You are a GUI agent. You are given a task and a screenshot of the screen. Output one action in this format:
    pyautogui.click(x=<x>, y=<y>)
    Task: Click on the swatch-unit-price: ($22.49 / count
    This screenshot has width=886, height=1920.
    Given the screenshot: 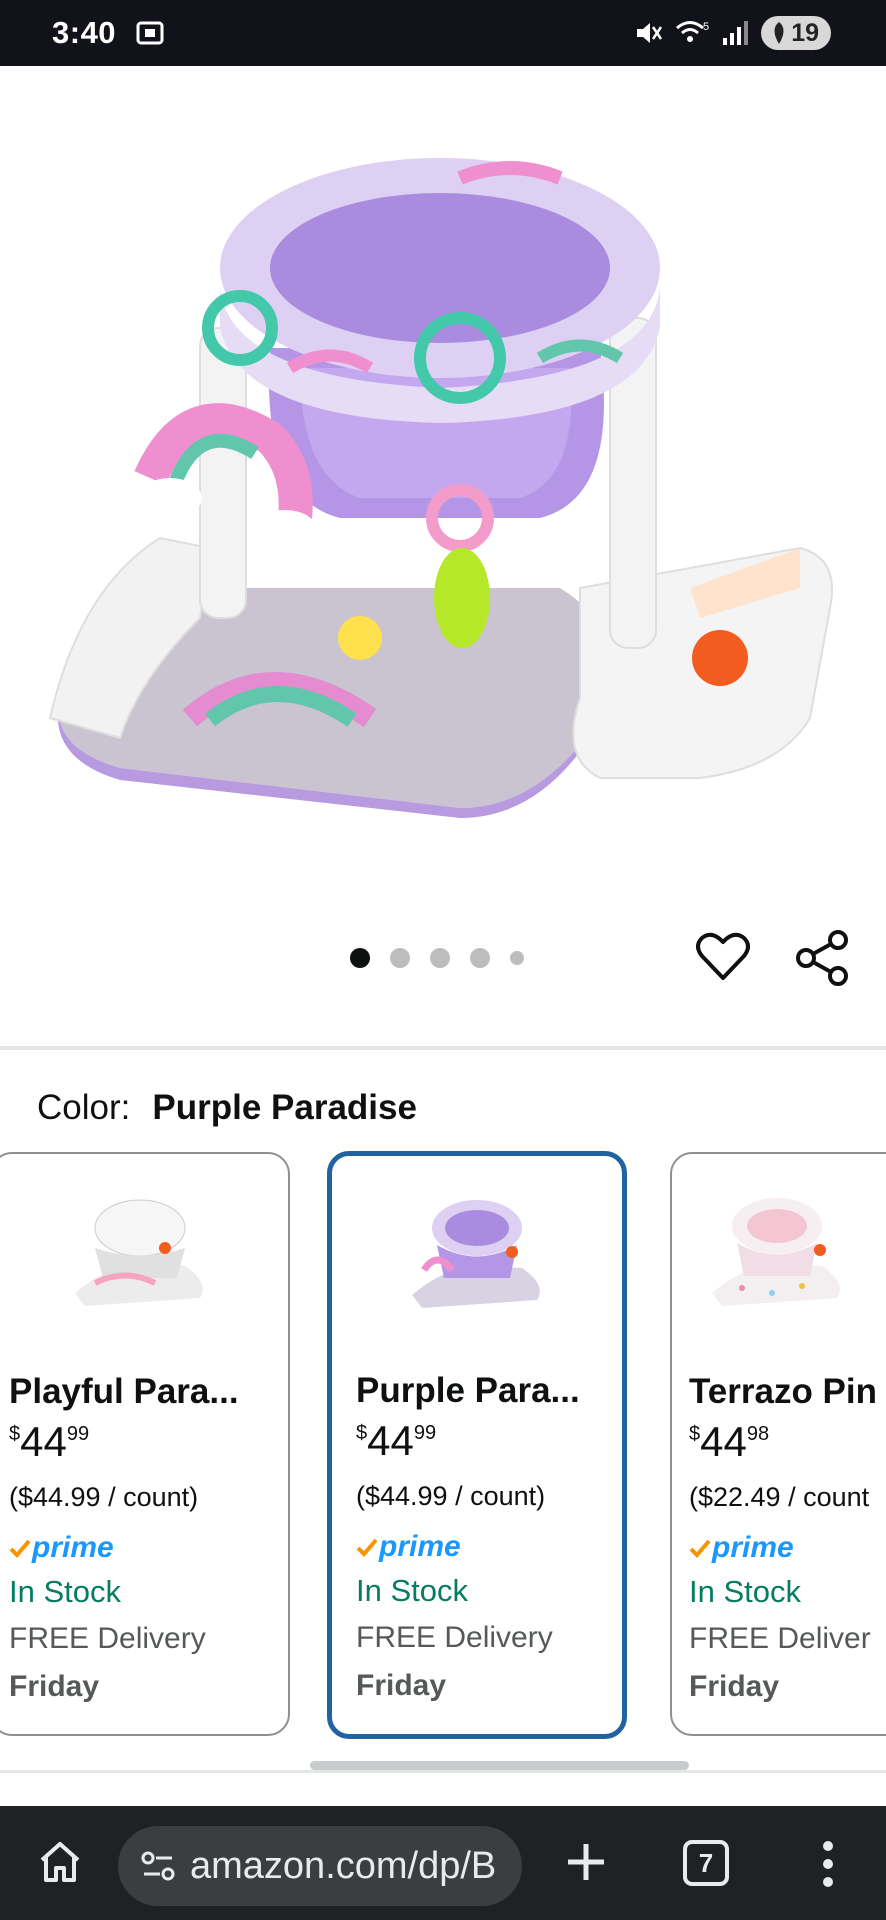 What is the action you would take?
    pyautogui.click(x=779, y=1497)
    